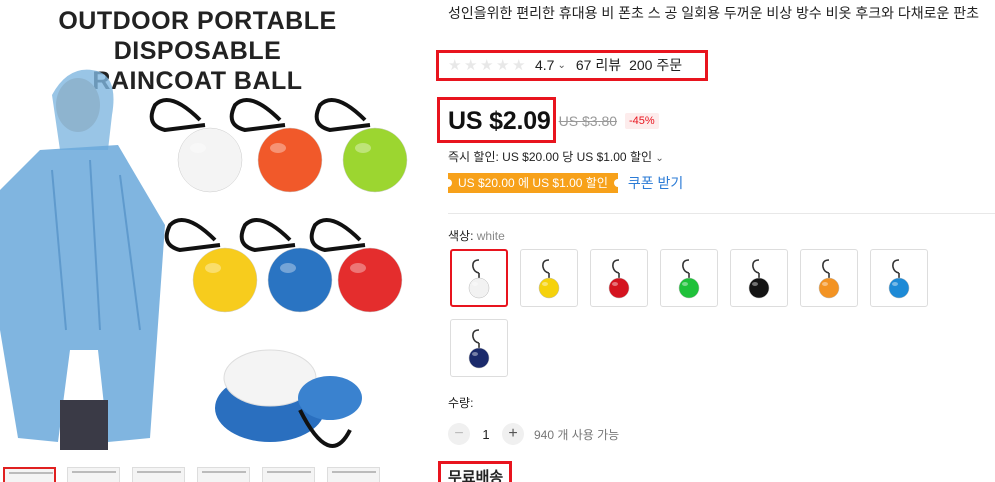  I want to click on original-price: US $3.80, so click(588, 121).